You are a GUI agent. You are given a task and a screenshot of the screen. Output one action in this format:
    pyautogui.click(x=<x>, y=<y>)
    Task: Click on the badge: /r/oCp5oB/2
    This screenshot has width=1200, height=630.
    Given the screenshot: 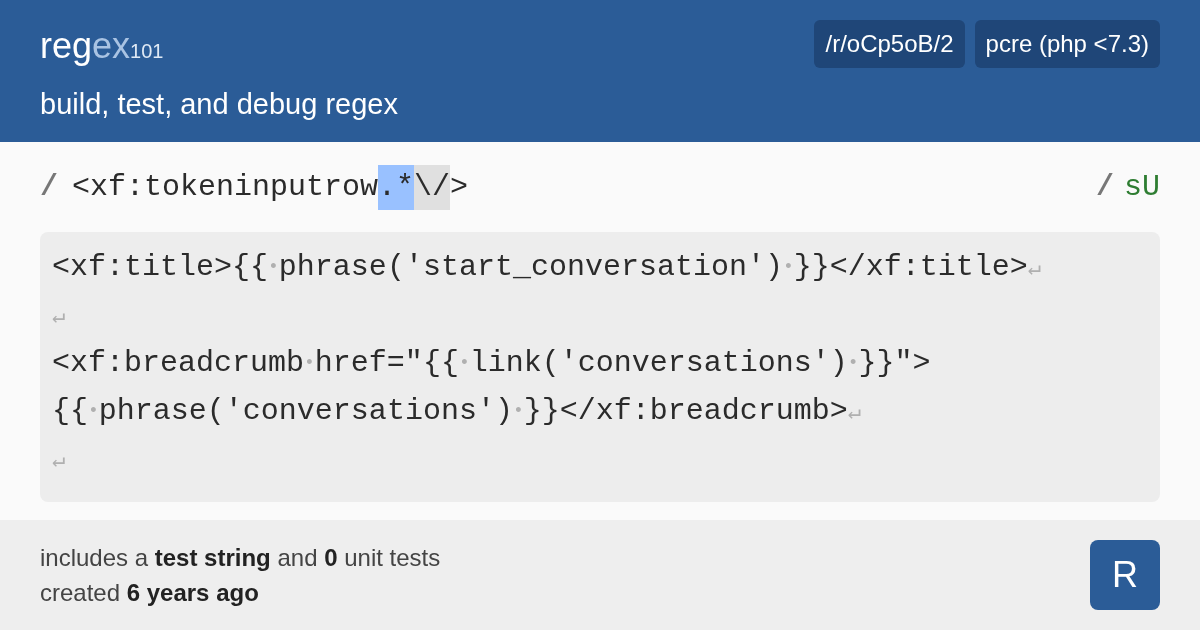 What is the action you would take?
    pyautogui.click(x=889, y=44)
    